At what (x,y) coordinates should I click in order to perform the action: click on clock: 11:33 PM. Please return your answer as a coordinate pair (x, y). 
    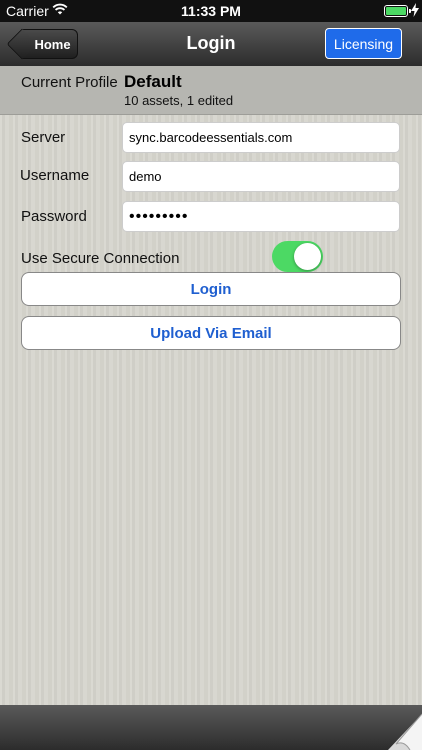
    Looking at the image, I should click on (211, 11).